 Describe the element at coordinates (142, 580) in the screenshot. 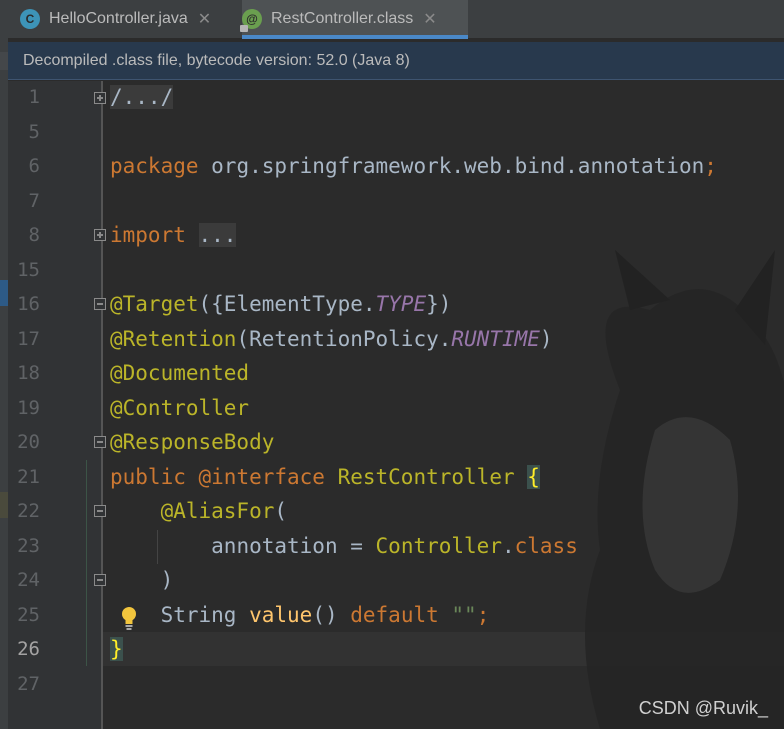

I see `code-line: )` at that location.